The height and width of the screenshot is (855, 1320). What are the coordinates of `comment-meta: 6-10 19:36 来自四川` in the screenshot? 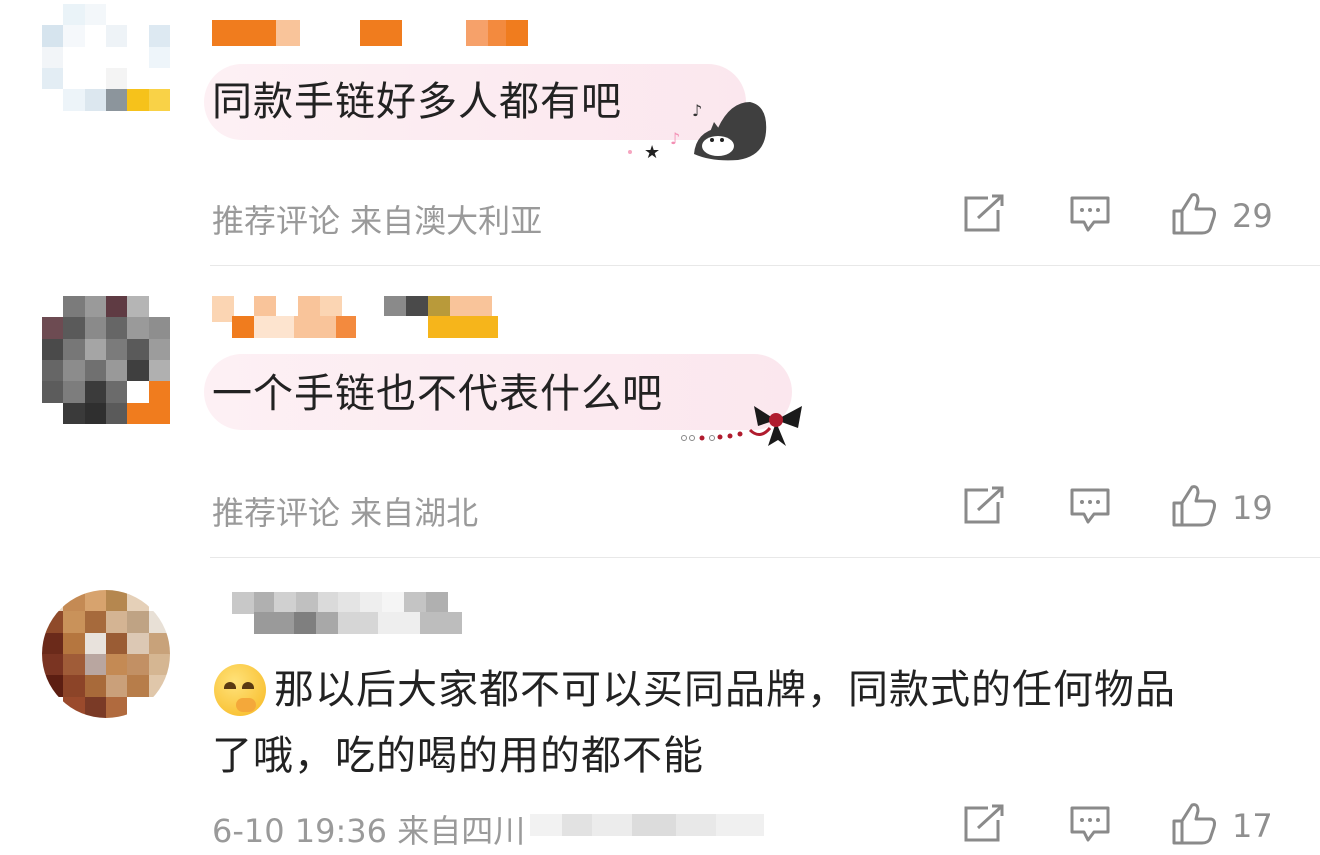 It's located at (369, 831).